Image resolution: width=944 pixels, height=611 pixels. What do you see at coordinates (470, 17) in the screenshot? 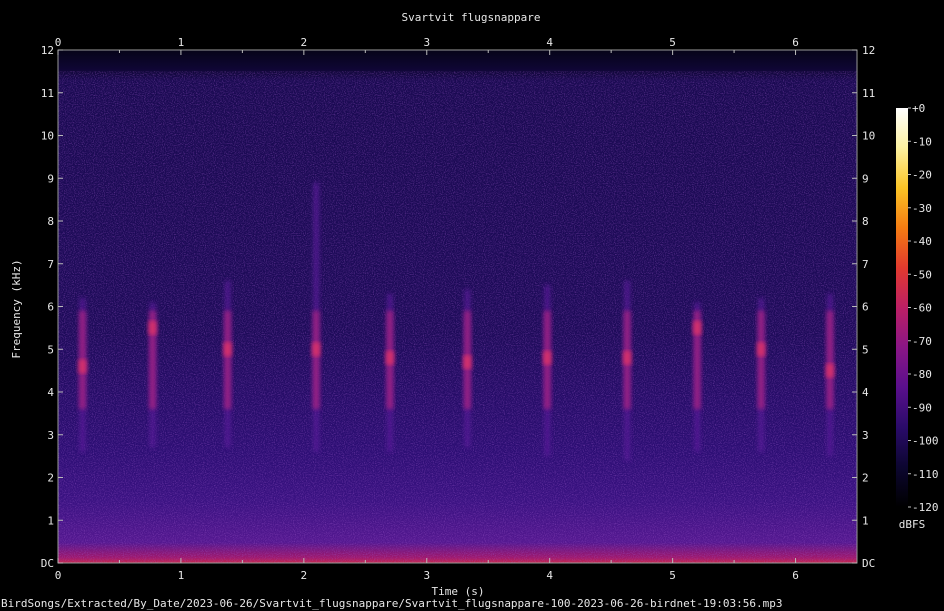
I see `chart-title: Svartvit flugsnappare` at bounding box center [470, 17].